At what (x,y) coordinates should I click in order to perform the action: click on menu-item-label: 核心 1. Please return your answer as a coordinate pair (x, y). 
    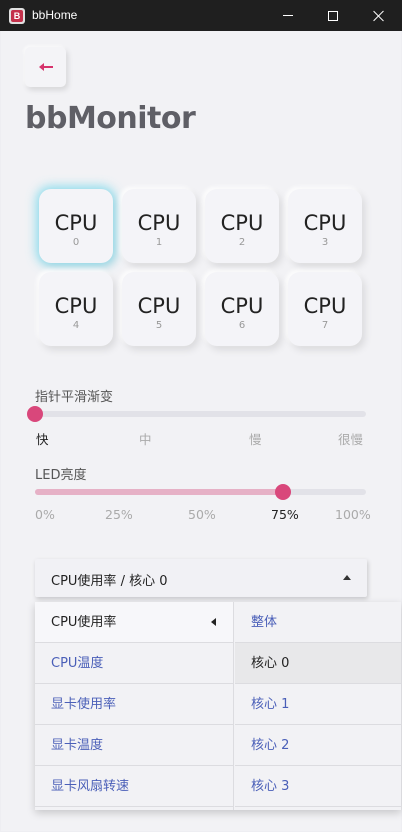
    Looking at the image, I should click on (270, 704).